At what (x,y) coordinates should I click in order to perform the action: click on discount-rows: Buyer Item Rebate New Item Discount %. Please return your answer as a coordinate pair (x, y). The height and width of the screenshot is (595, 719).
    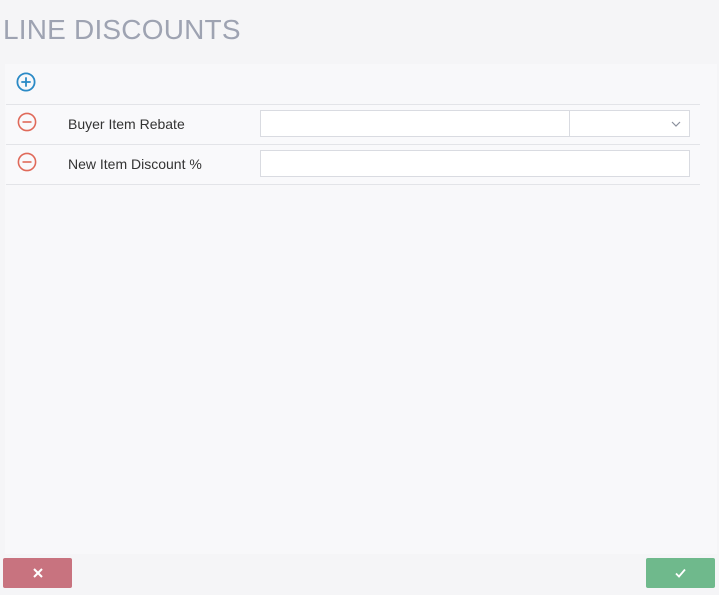
    Looking at the image, I should click on (353, 144).